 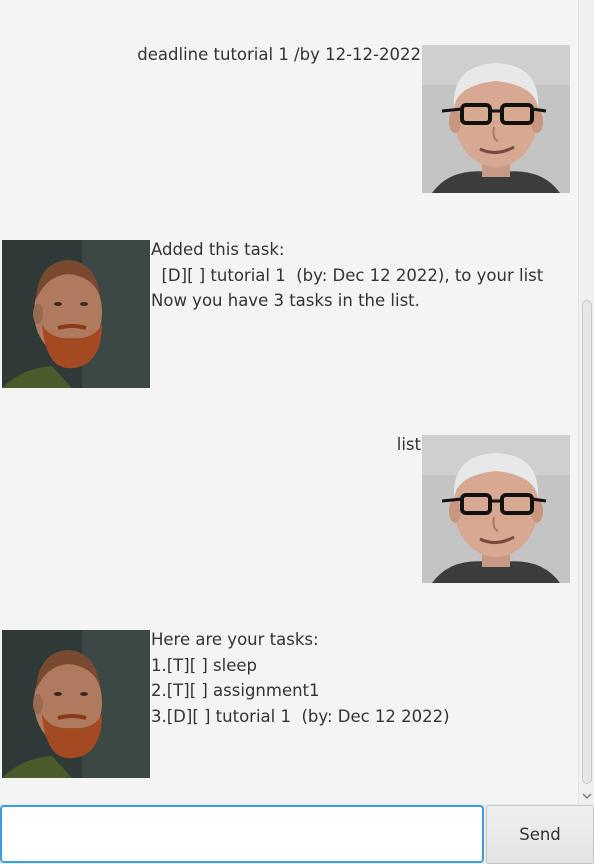 What do you see at coordinates (587, 542) in the screenshot?
I see `scrollbar-thumb` at bounding box center [587, 542].